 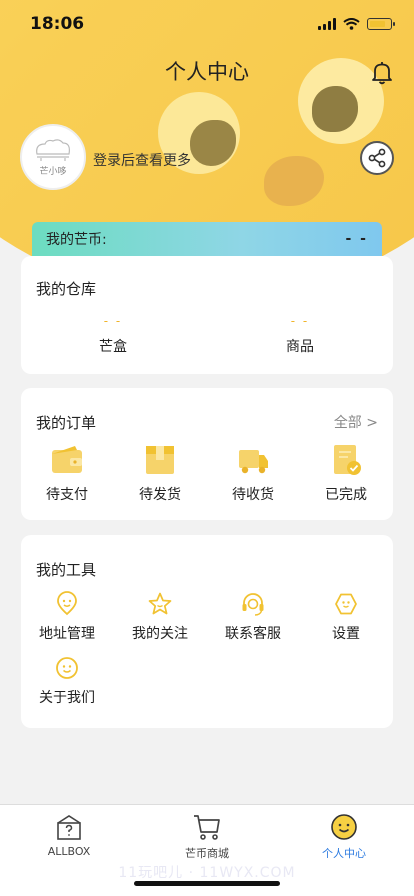 What do you see at coordinates (67, 681) in the screenshot?
I see `tool-about-us: 关于我们` at bounding box center [67, 681].